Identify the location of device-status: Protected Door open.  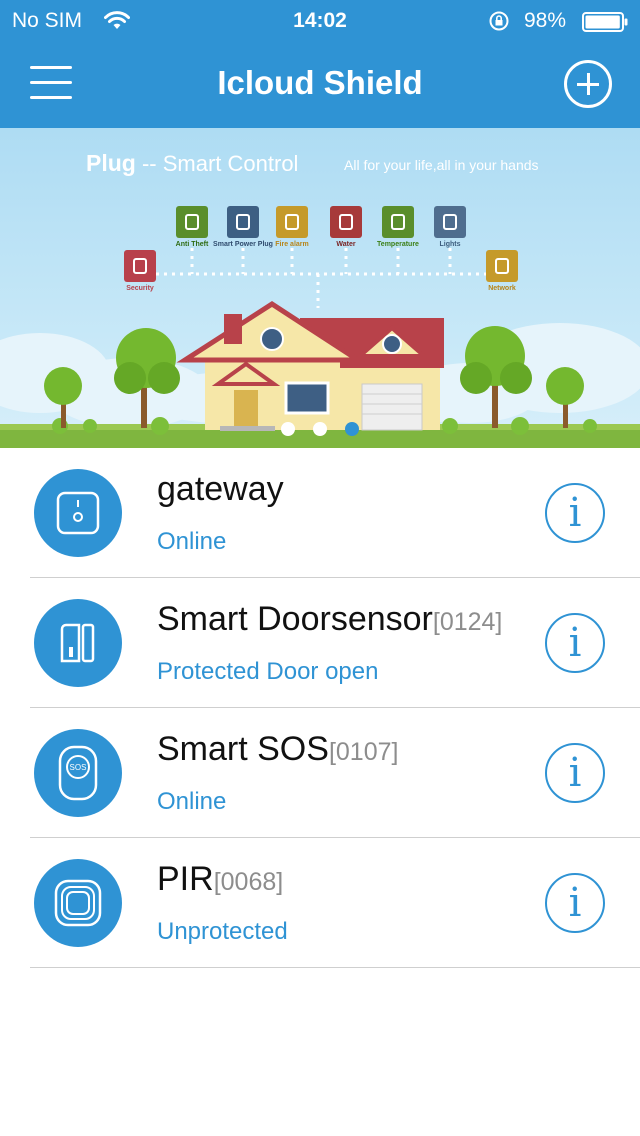
(268, 671).